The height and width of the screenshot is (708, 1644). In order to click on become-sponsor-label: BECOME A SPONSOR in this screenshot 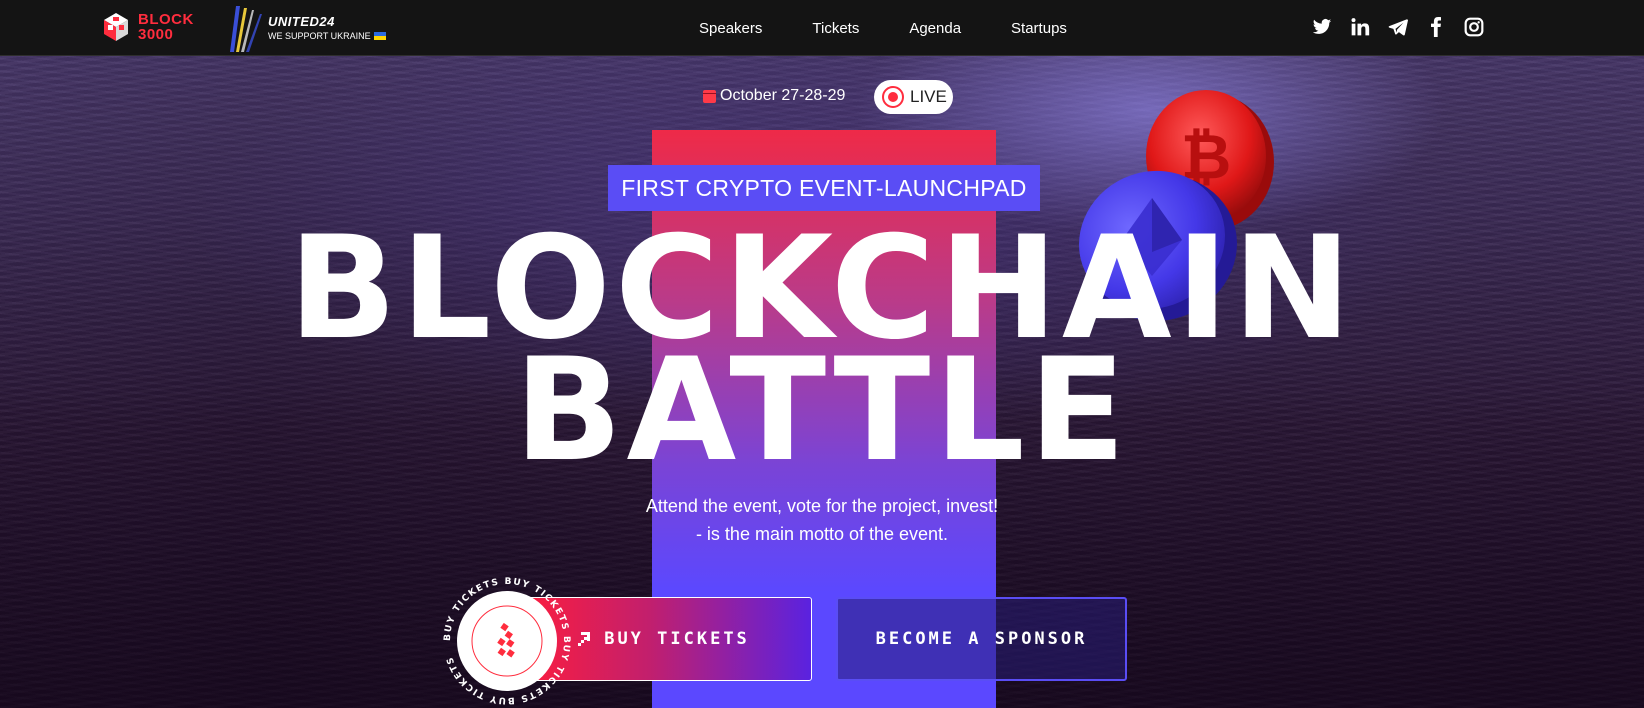, I will do `click(981, 639)`.